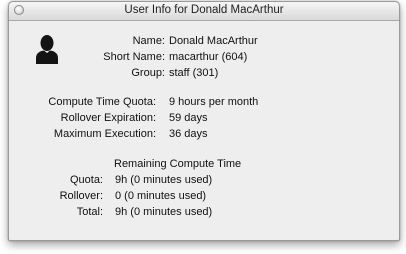 The width and height of the screenshot is (406, 254). I want to click on name-row: Name: Donald MacArthur, so click(204, 42).